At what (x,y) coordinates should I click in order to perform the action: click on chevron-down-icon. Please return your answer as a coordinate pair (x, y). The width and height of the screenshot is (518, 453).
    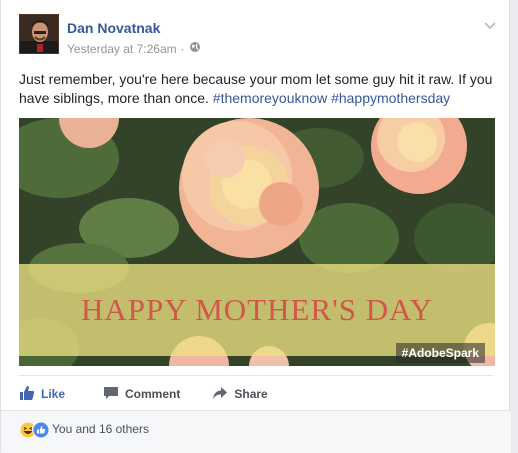
    Looking at the image, I should click on (490, 25).